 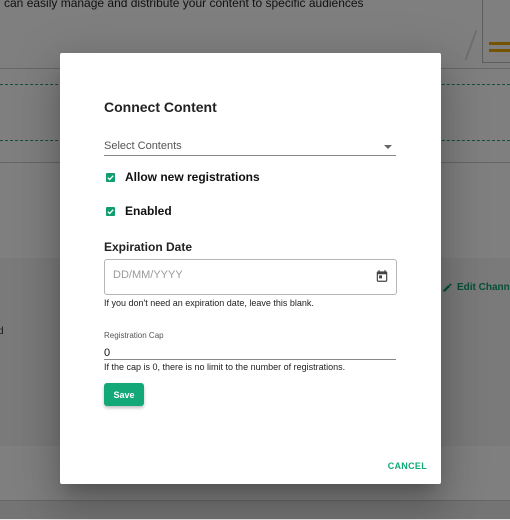 I want to click on registration-cap-label: Registration Cap, so click(x=134, y=335).